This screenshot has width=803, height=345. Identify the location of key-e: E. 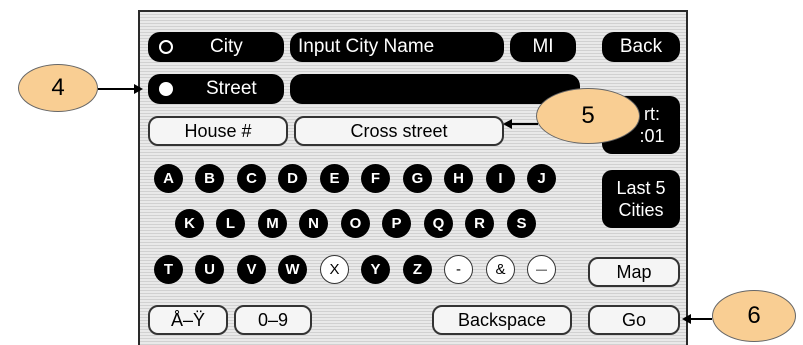
(334, 178).